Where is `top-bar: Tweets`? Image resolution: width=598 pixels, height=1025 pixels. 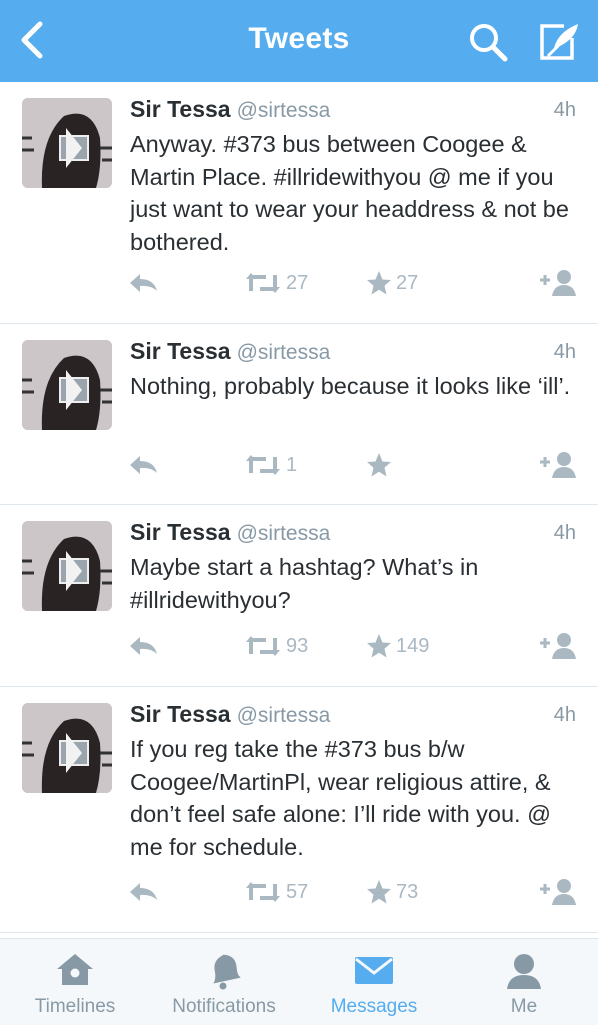
top-bar: Tweets is located at coordinates (299, 41).